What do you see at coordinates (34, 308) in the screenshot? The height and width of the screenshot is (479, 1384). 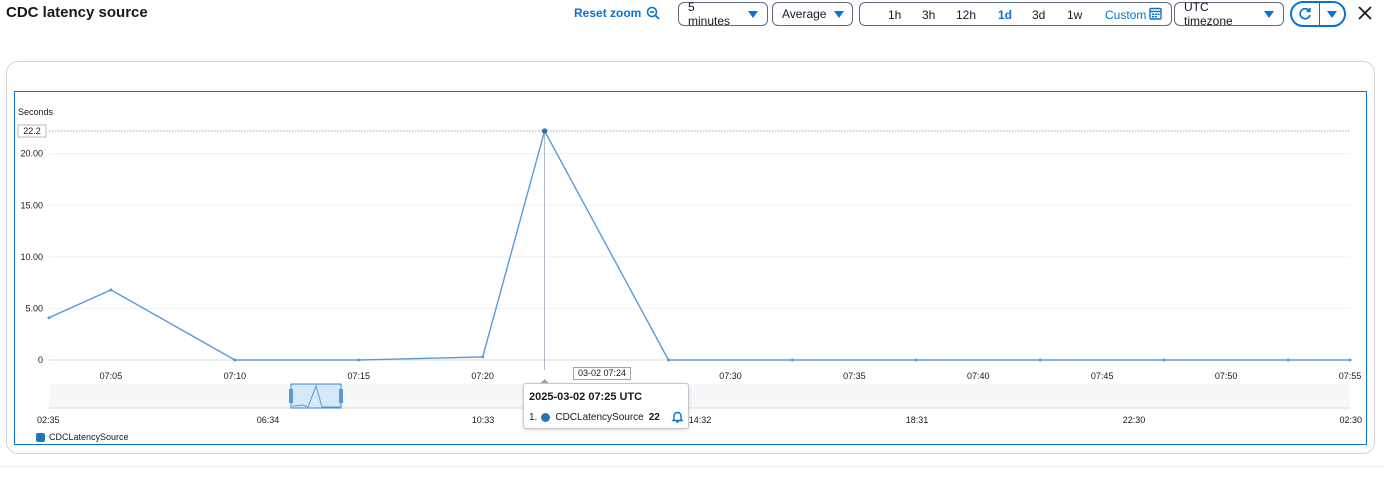 I see `y-tick-label: 5.00` at bounding box center [34, 308].